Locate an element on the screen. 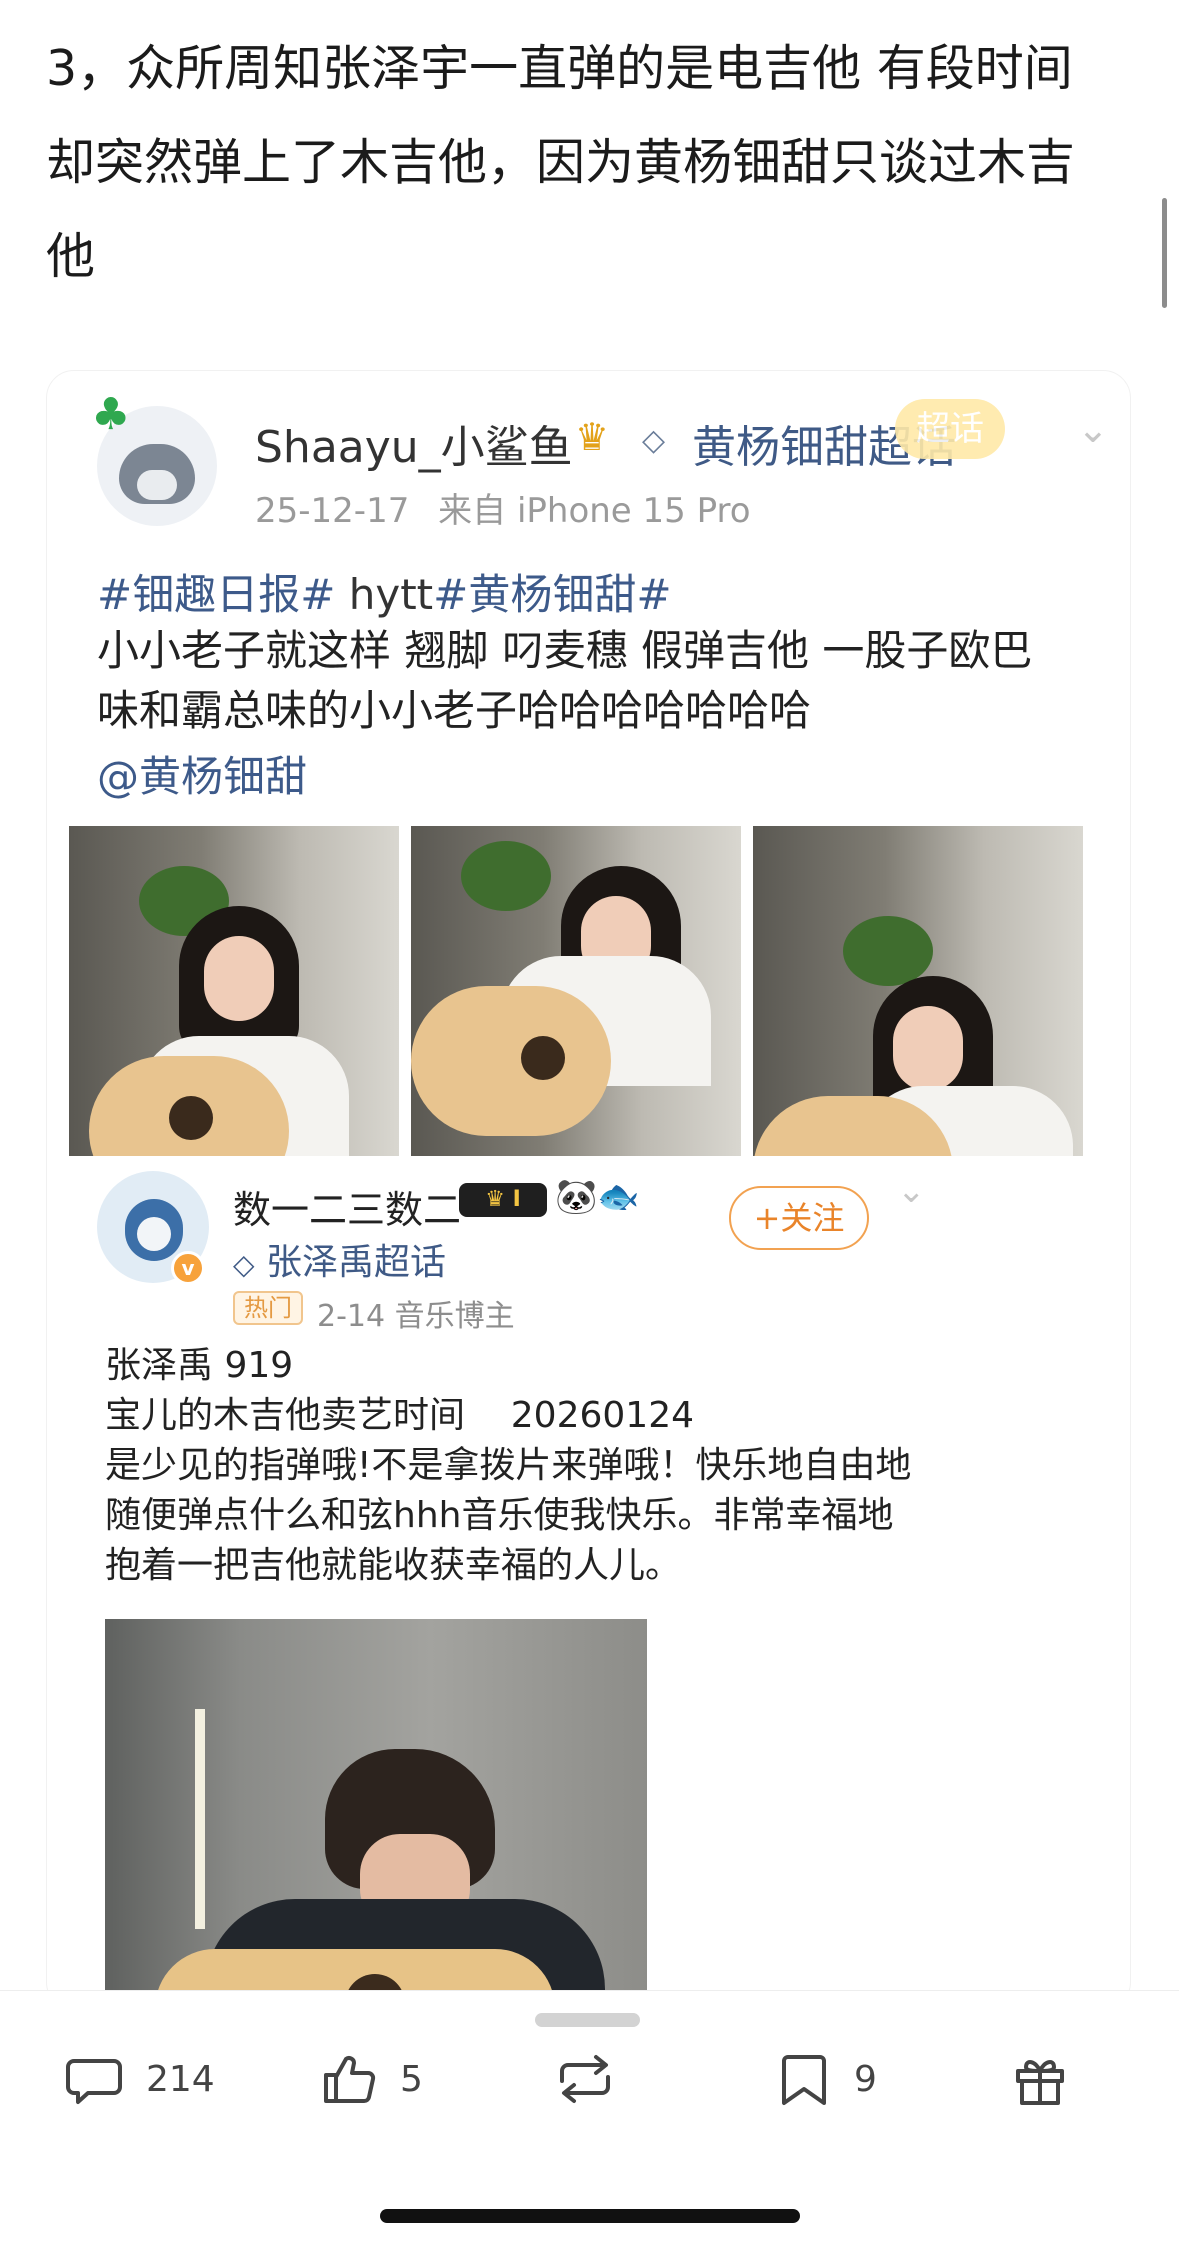 This screenshot has width=1179, height=2250. comment-icon is located at coordinates (94, 2081).